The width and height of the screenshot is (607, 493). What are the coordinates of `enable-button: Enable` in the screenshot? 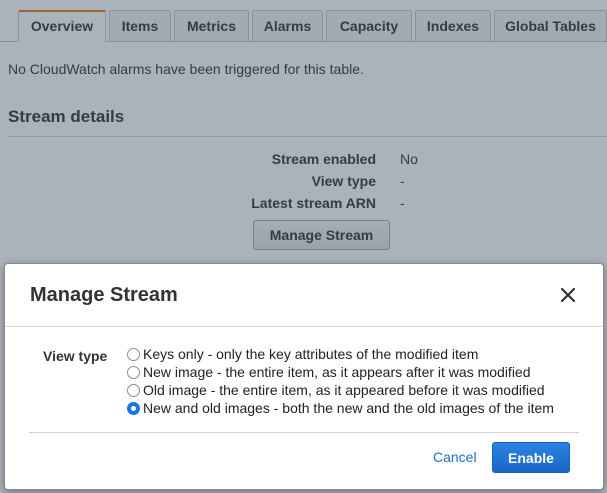 It's located at (531, 457).